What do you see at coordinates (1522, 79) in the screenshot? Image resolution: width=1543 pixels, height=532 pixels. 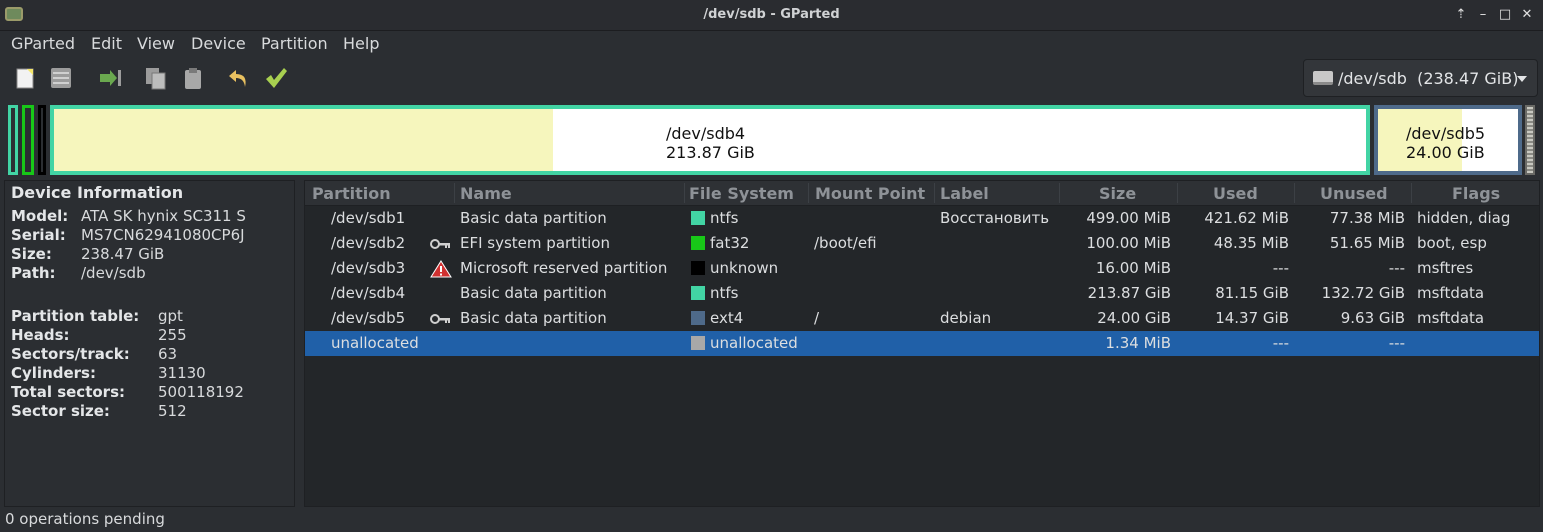 I see `chevron-down-icon` at bounding box center [1522, 79].